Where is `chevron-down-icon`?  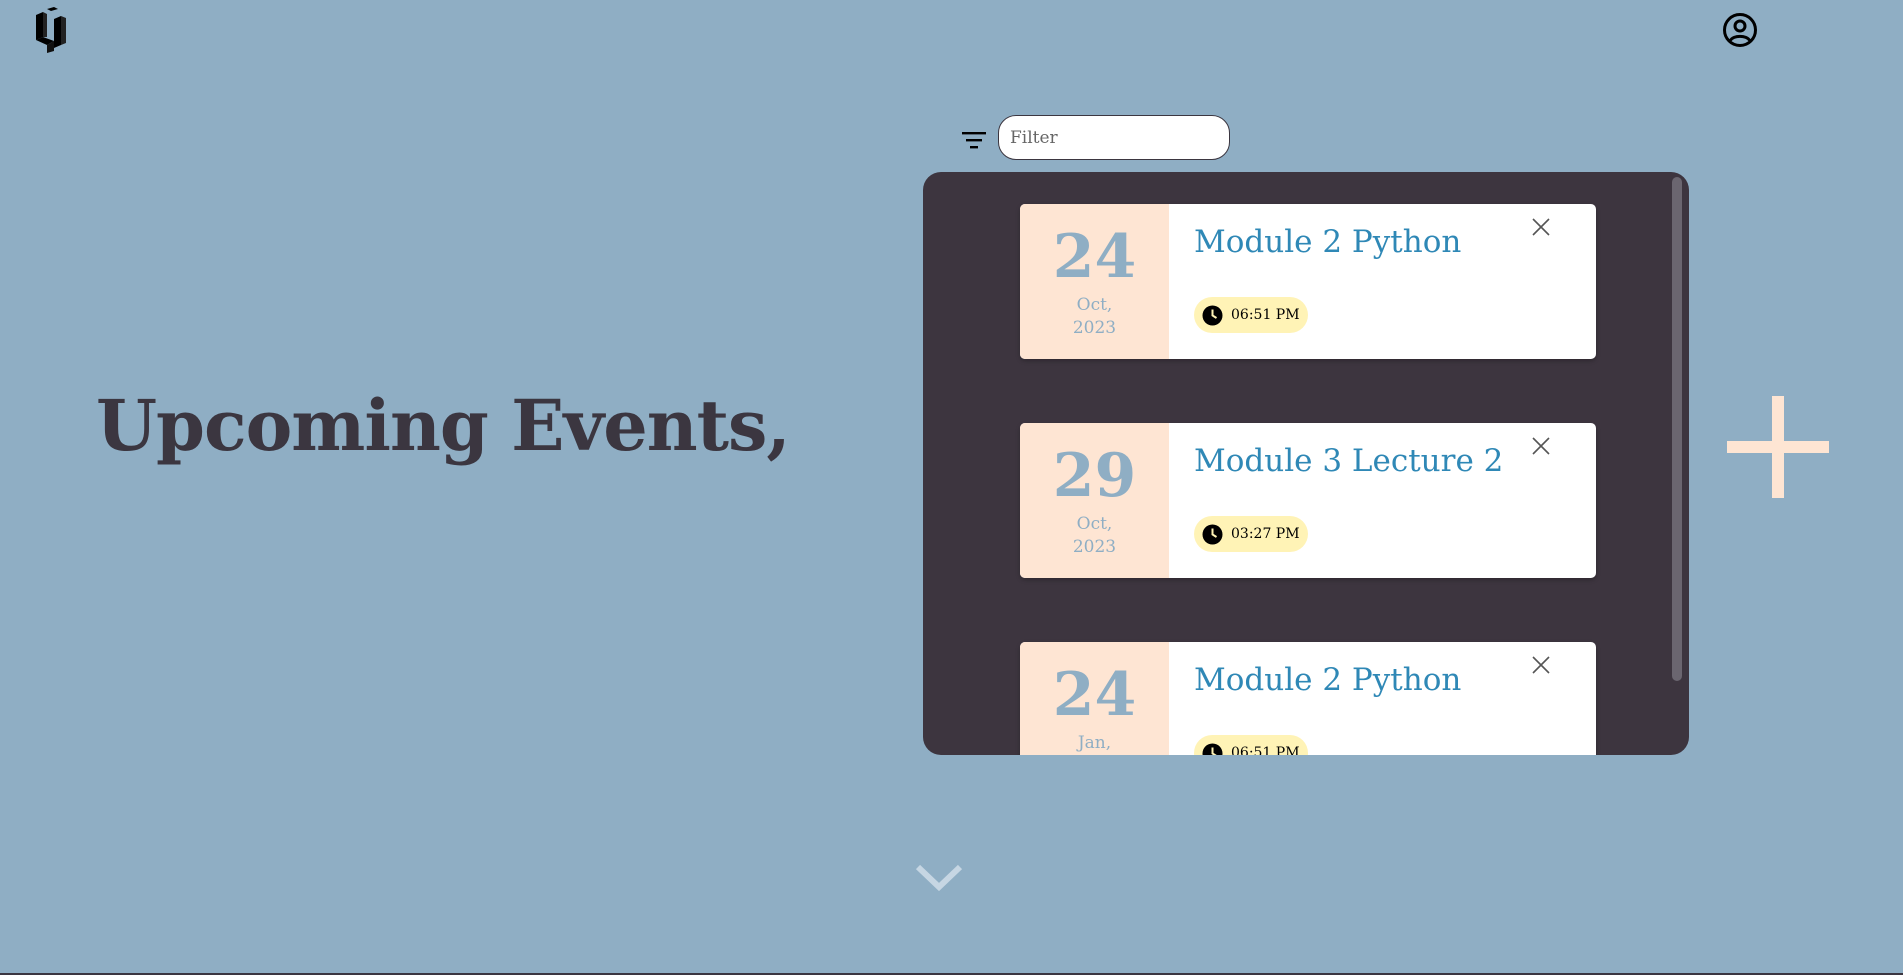
chevron-down-icon is located at coordinates (939, 877).